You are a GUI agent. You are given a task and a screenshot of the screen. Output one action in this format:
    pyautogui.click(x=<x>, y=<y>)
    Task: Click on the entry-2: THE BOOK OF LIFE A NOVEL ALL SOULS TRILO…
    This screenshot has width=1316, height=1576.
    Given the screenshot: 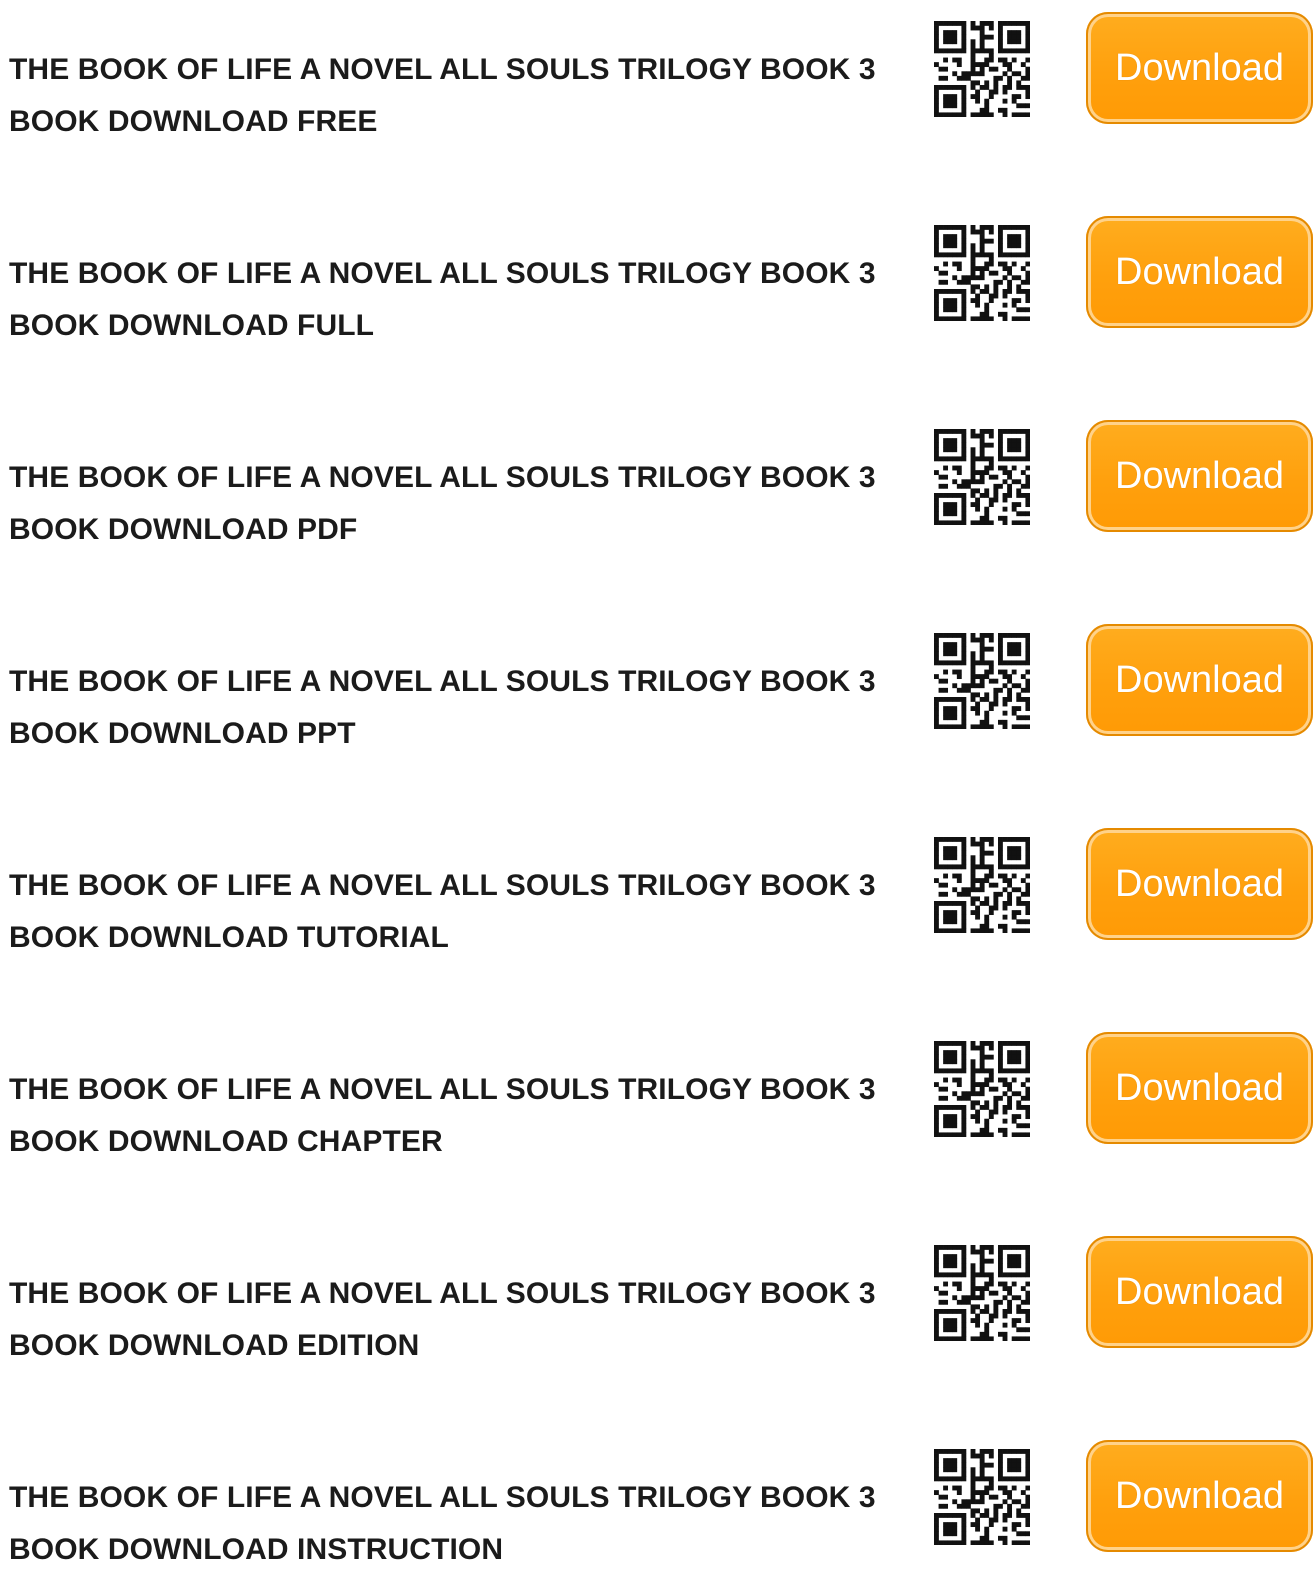 What is the action you would take?
    pyautogui.click(x=658, y=480)
    